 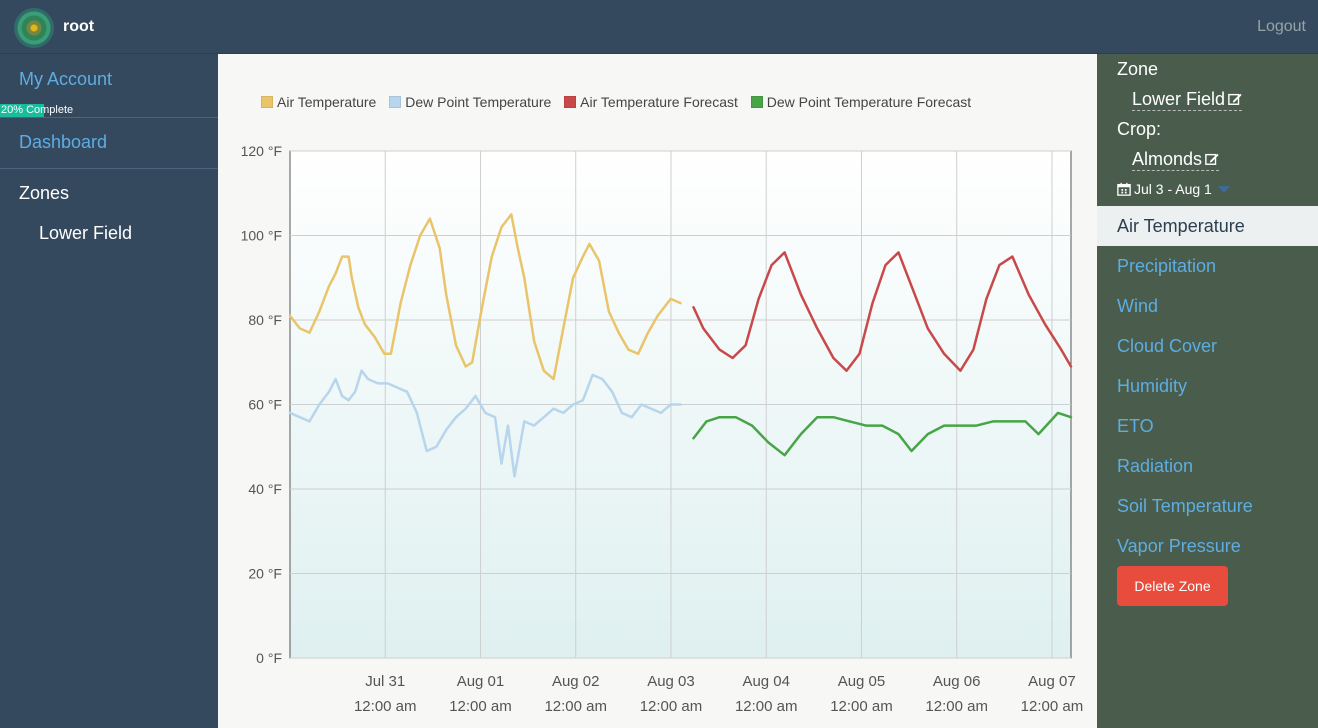 I want to click on metric-item-soil-temperature: Soil Temperature, so click(x=1207, y=506).